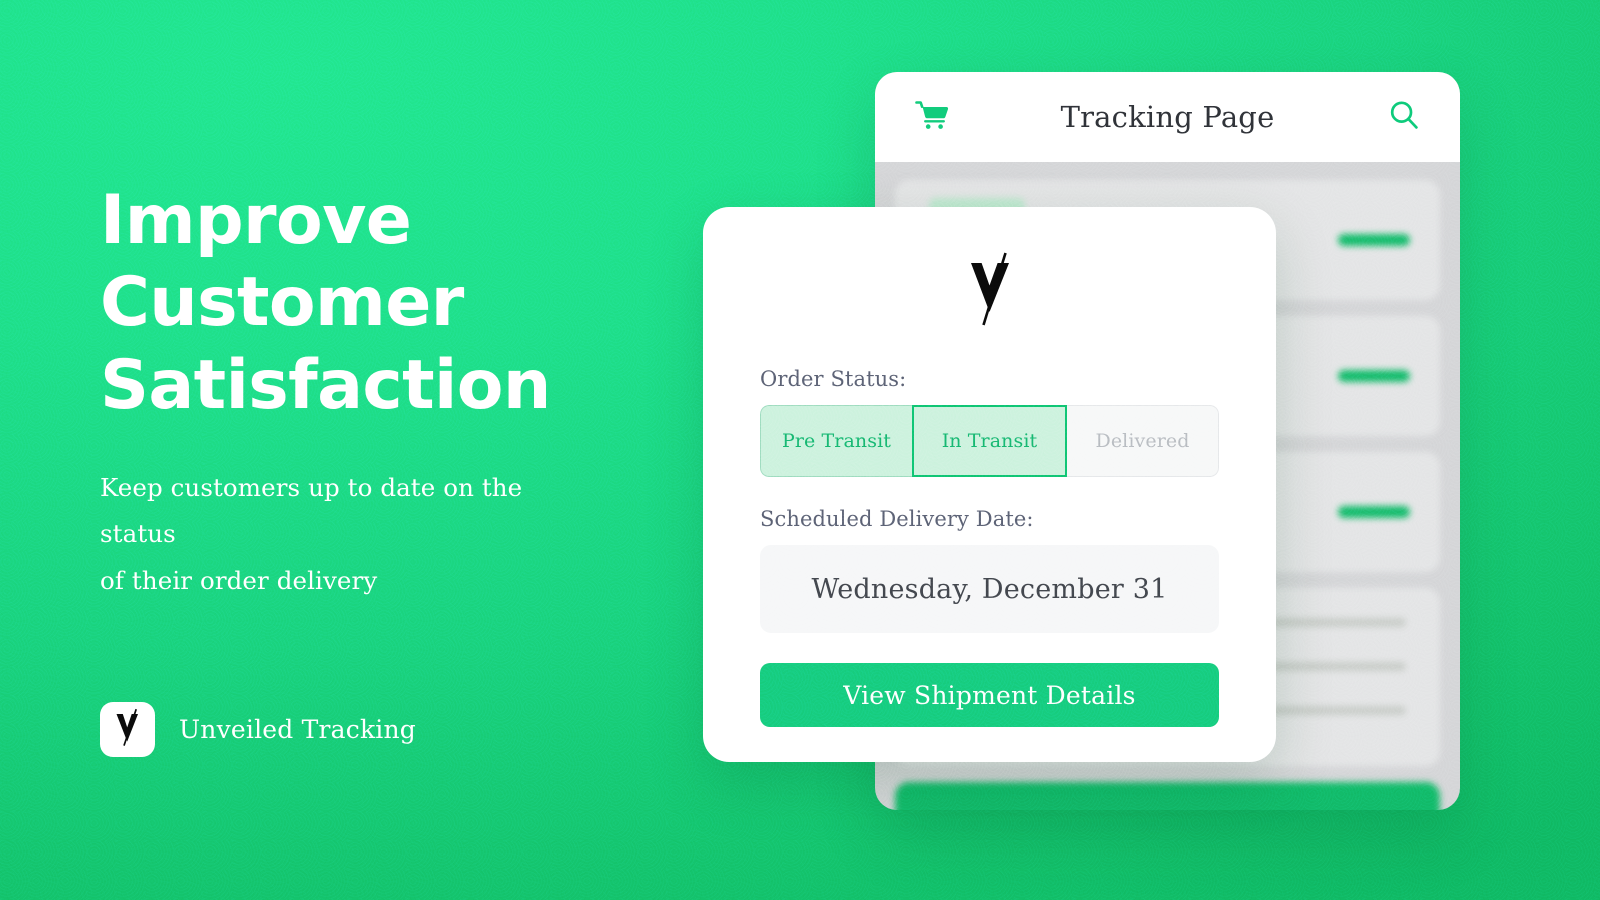 This screenshot has height=900, width=1600. I want to click on delivery-date-value: Wednesday, December 31, so click(989, 589).